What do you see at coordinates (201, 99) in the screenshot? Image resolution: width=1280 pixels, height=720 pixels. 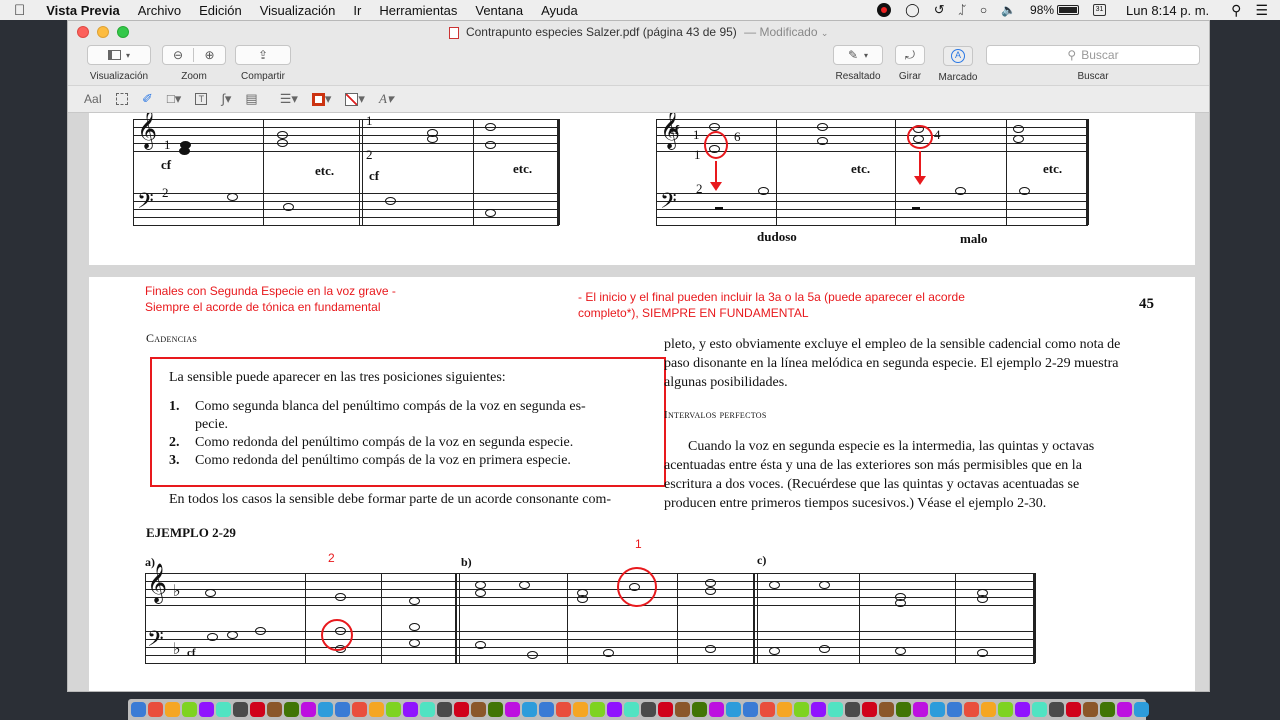 I see `text-box-icon: T` at bounding box center [201, 99].